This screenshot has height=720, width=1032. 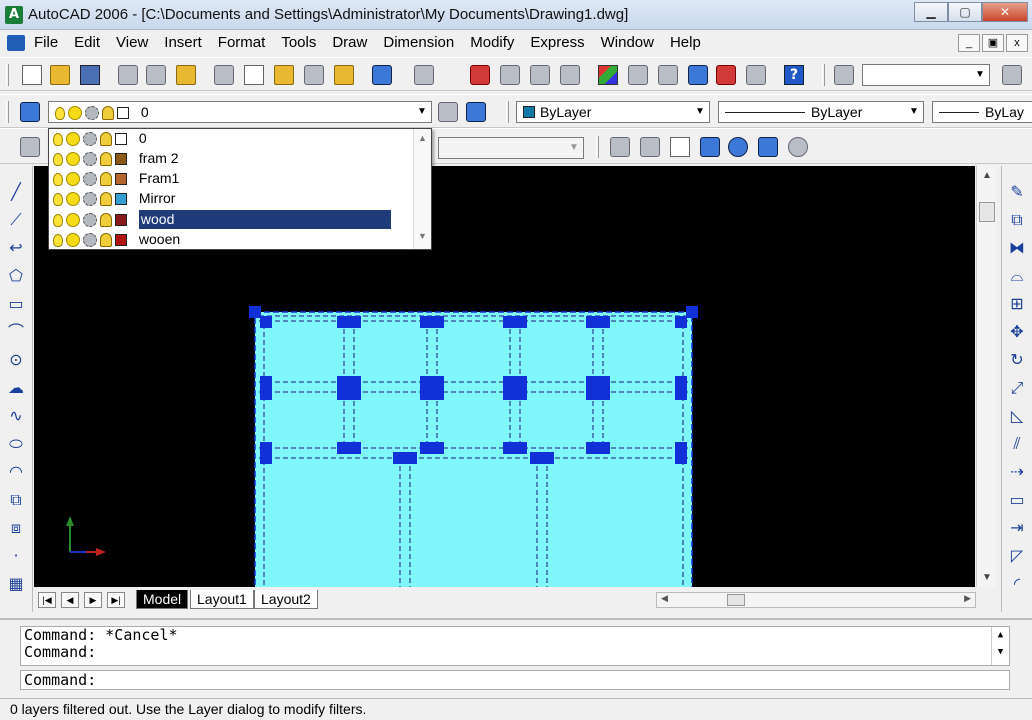 I want to click on layer-list-item: Fram1, so click(x=231, y=178).